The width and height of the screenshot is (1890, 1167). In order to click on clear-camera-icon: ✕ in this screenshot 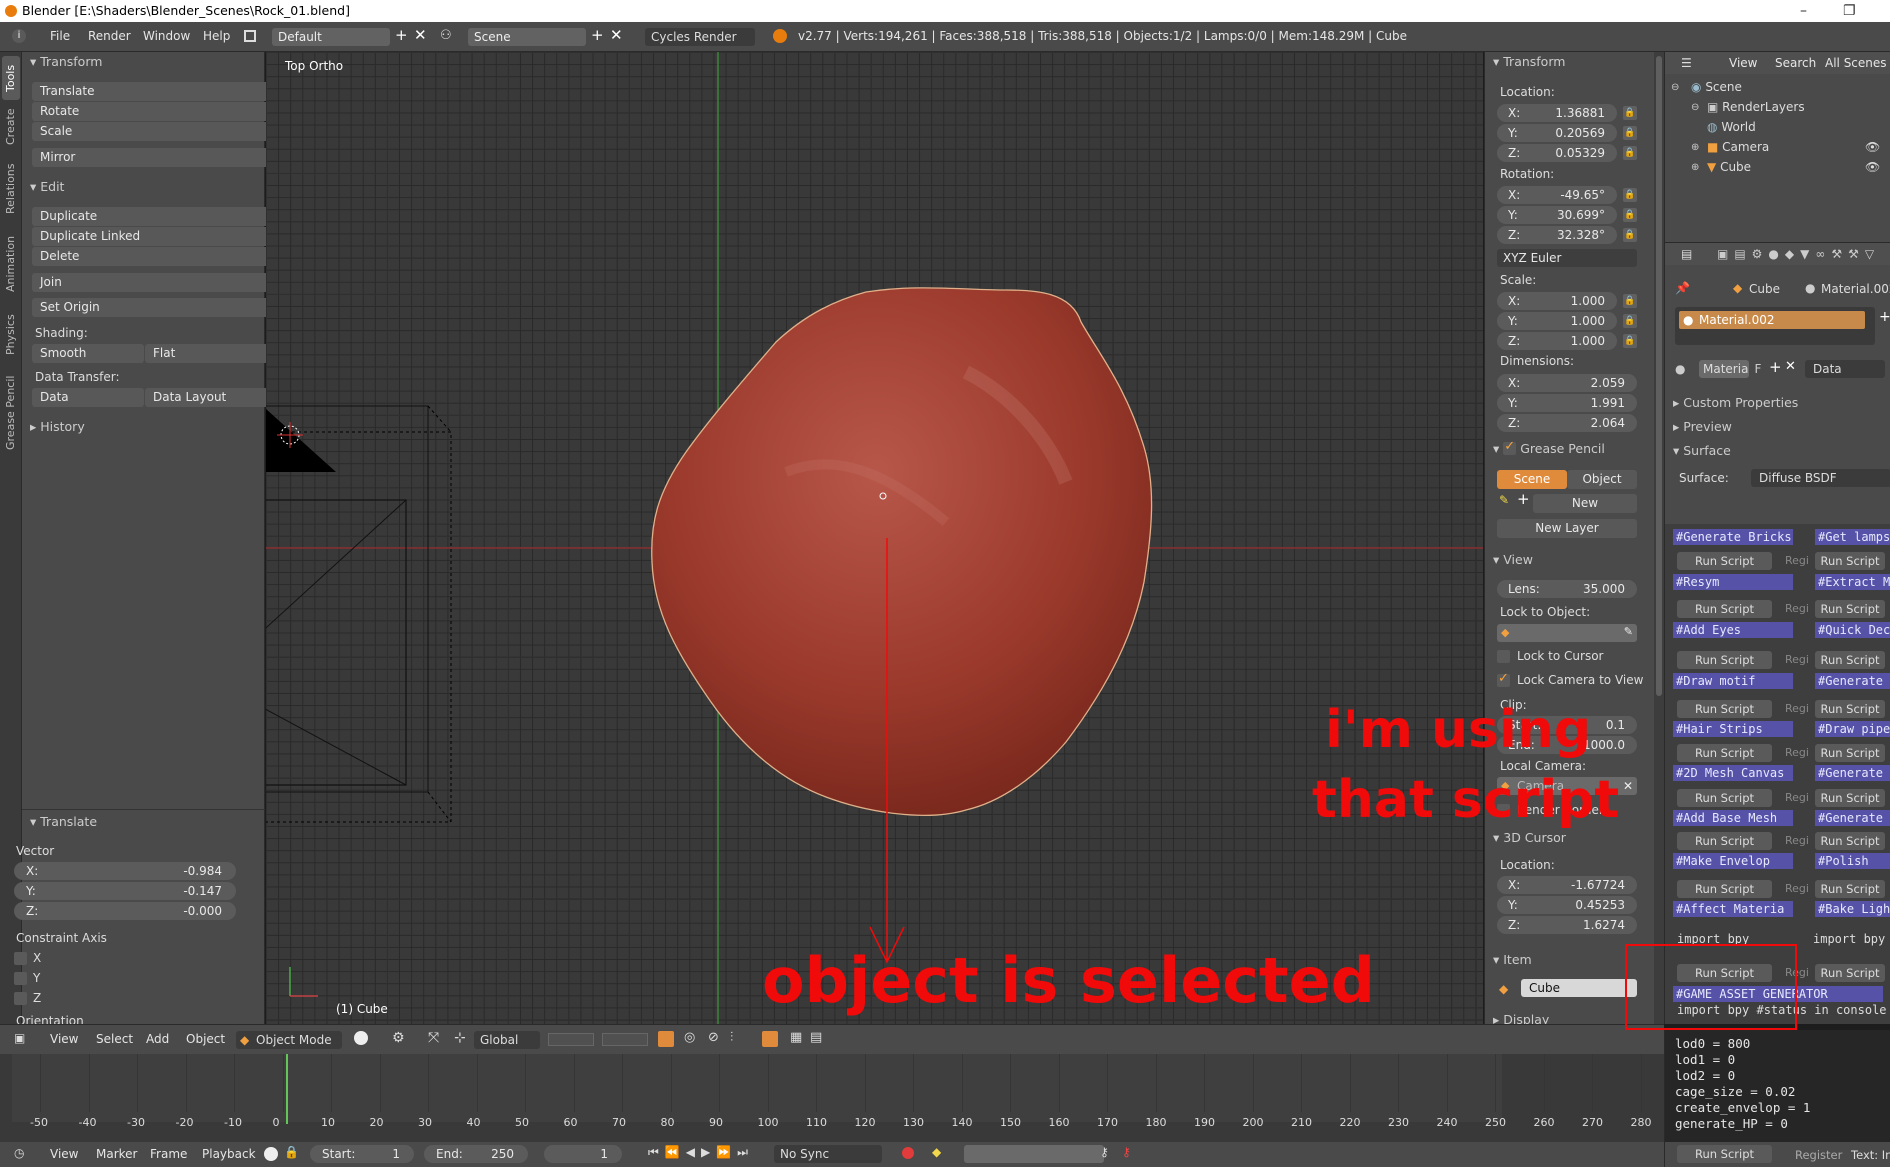, I will do `click(1628, 786)`.